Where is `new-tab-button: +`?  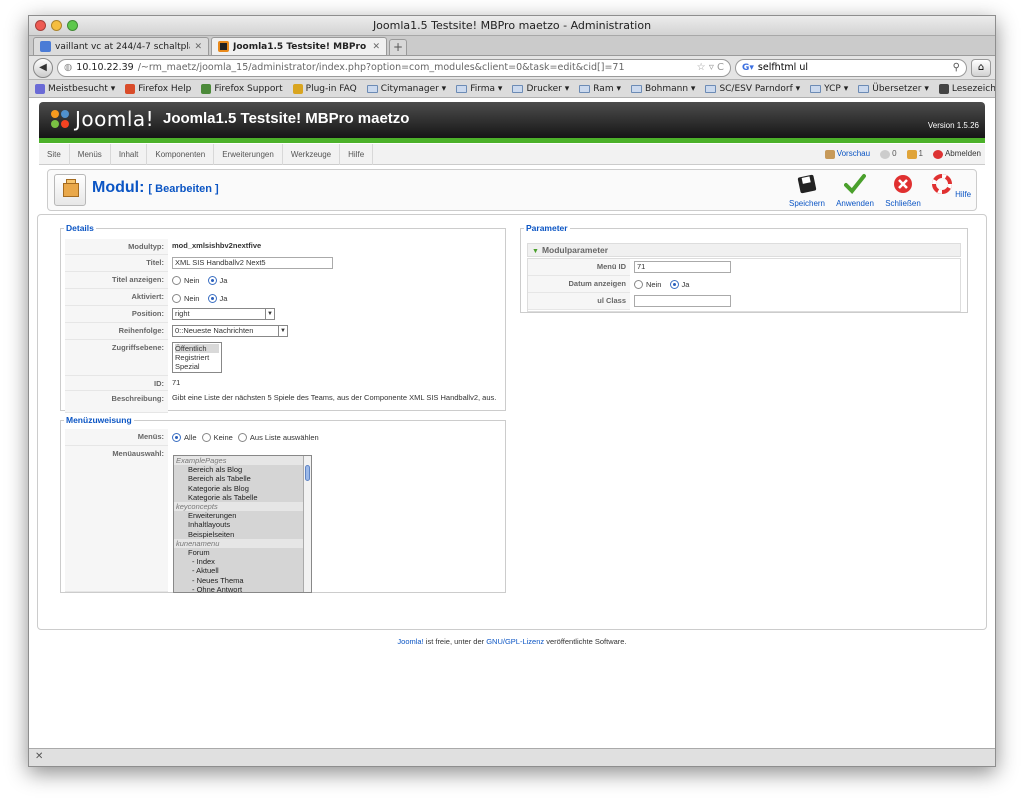
new-tab-button: + is located at coordinates (398, 47).